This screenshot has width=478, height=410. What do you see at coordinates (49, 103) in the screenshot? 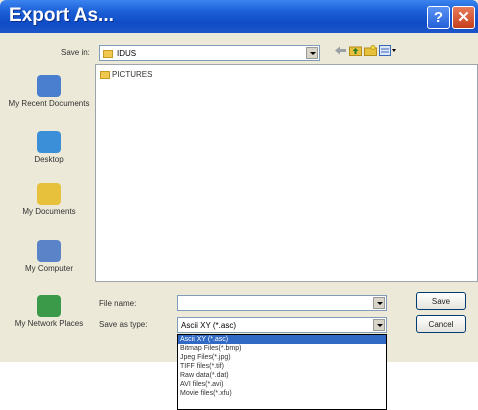
I see `place-label: My Recent Documents` at bounding box center [49, 103].